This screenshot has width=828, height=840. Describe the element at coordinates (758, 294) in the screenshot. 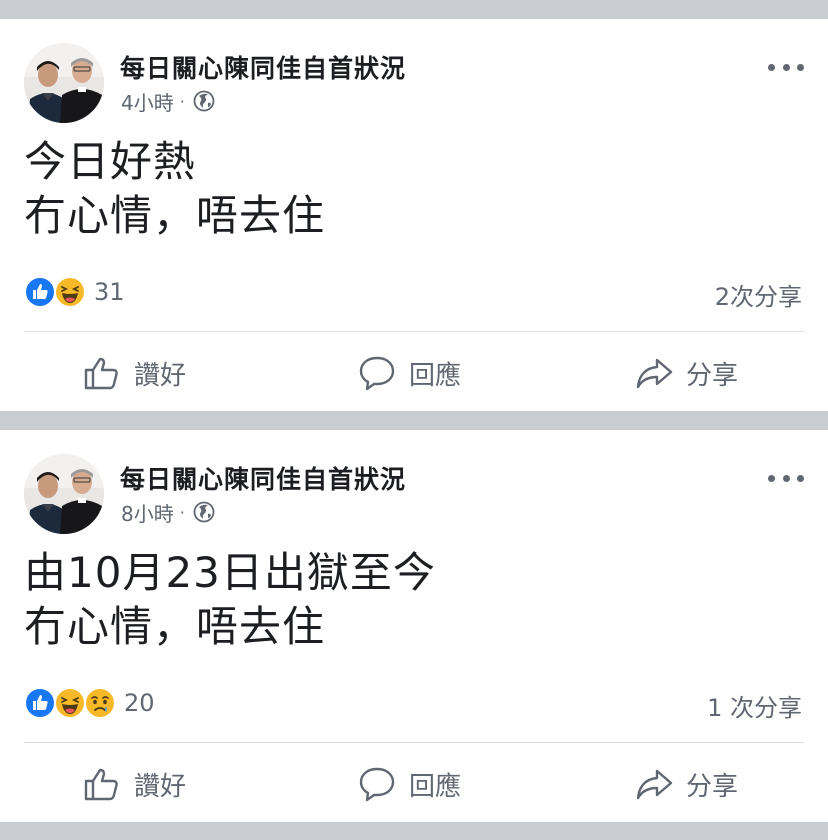

I see `share-count: 2次分享` at that location.